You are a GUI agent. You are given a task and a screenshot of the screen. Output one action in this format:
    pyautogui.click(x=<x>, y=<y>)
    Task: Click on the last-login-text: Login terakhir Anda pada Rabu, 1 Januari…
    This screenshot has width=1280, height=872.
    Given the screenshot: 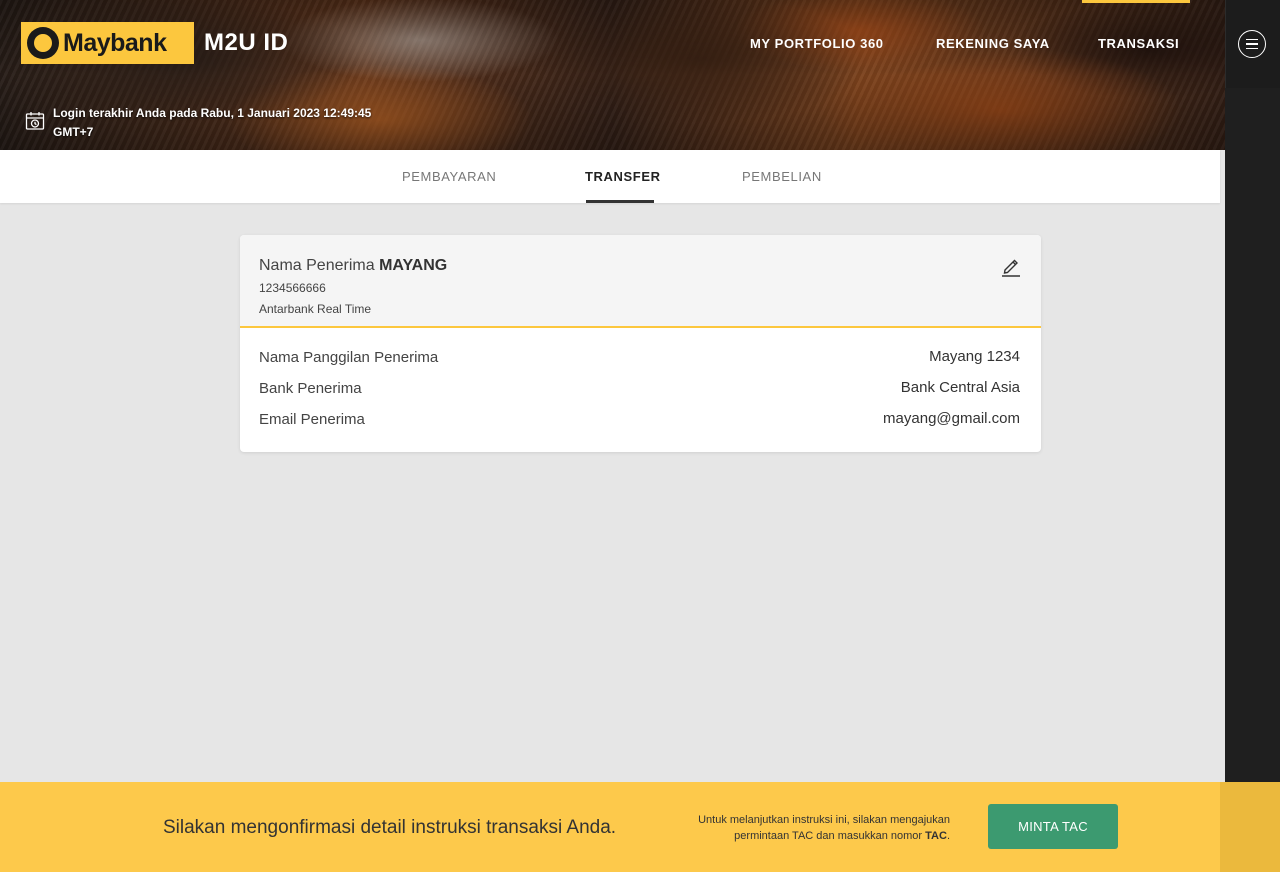 What is the action you would take?
    pyautogui.click(x=212, y=113)
    